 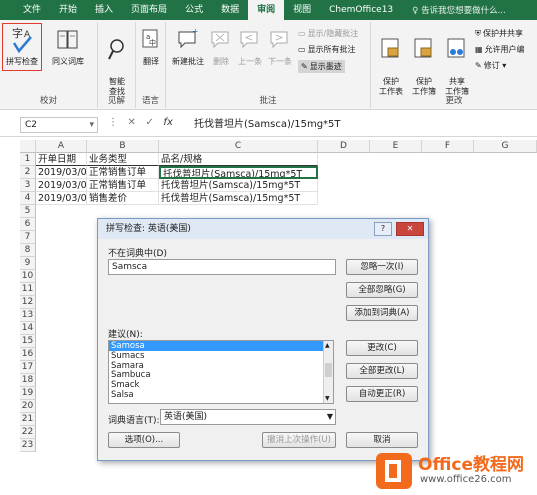 I want to click on tab-home: 开始, so click(x=68, y=10).